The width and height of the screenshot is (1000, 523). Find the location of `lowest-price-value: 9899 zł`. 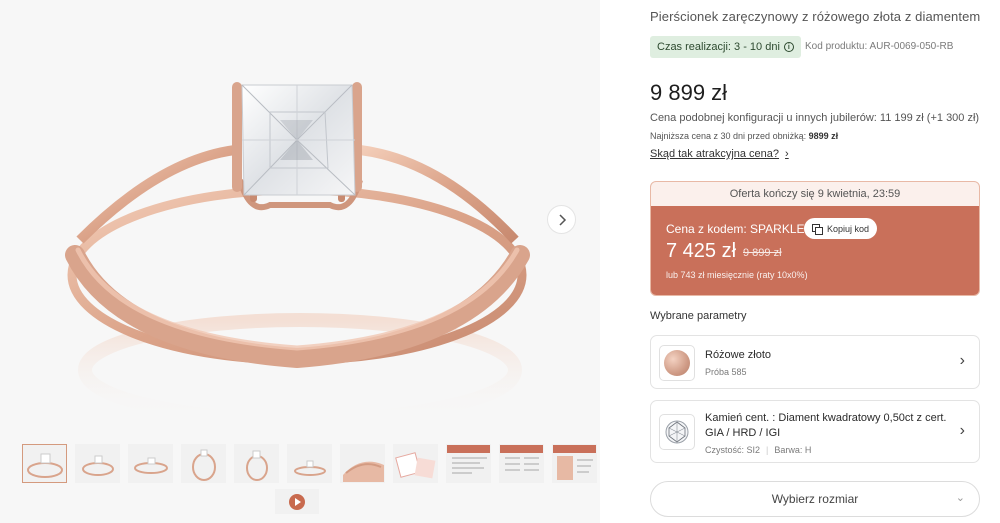

lowest-price-value: 9899 zł is located at coordinates (823, 136).